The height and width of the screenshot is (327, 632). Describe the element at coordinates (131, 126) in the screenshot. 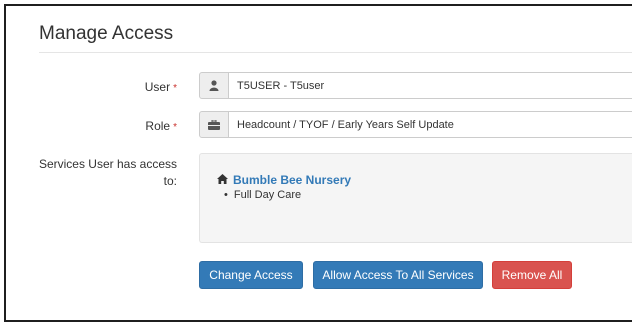

I see `role-label-wrap: Role *` at that location.